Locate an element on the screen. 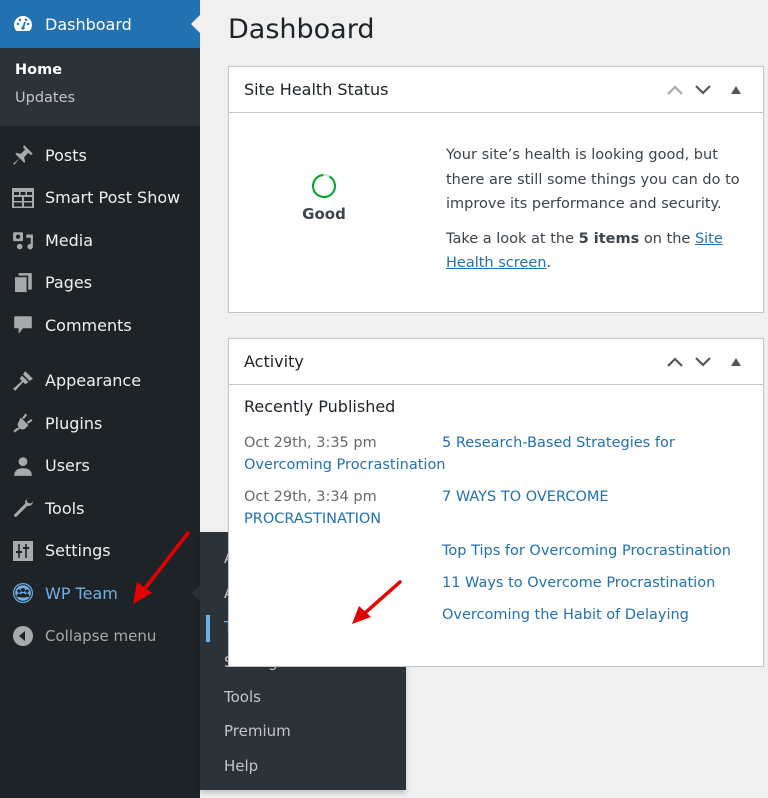 Image resolution: width=768 pixels, height=798 pixels. items-count: 5 items is located at coordinates (609, 238).